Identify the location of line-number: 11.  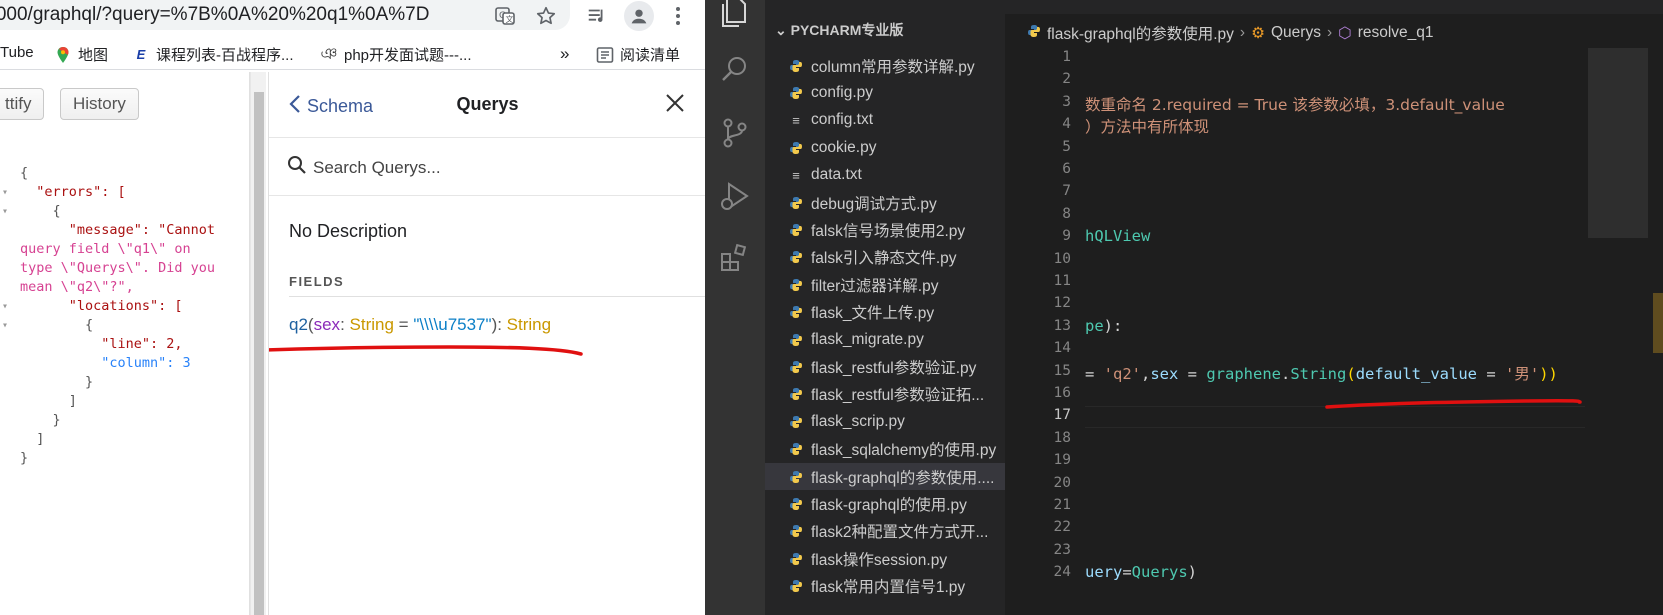
(1062, 281).